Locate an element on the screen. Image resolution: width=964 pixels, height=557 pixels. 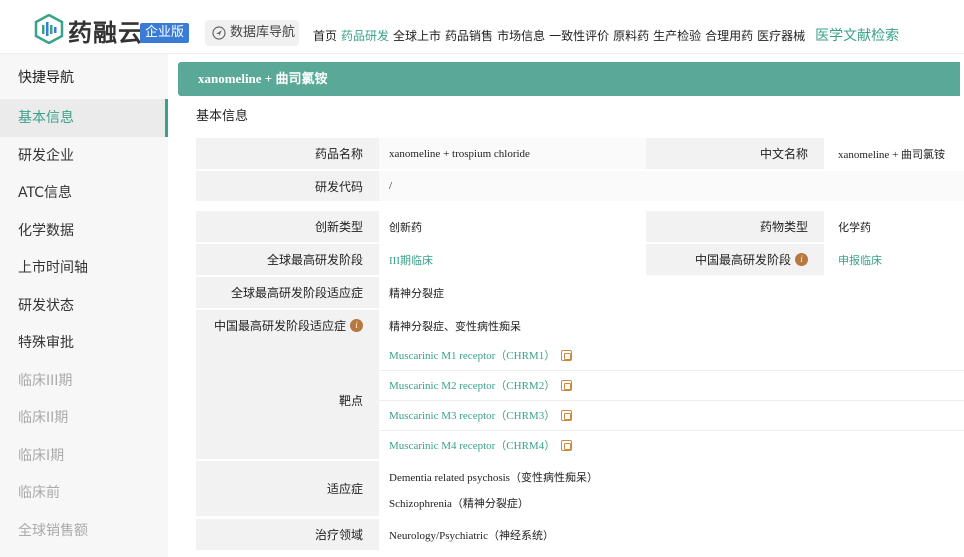
row-innovation: 创新类型 创新药 药物类型 化学药 is located at coordinates (580, 226).